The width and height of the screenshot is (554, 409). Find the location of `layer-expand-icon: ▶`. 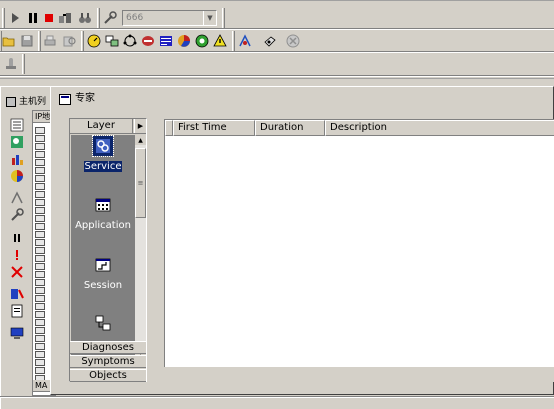

layer-expand-icon: ▶ is located at coordinates (140, 126).